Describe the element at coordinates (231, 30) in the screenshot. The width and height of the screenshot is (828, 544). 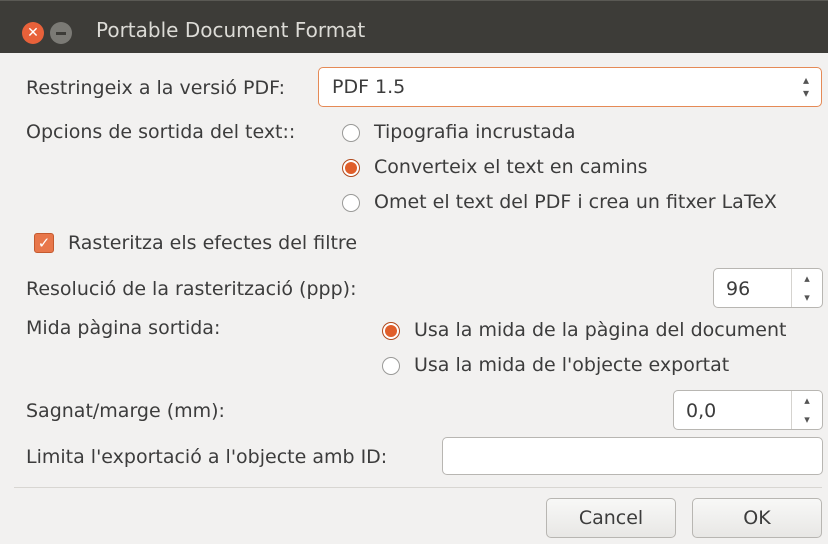
I see `window-title: Portable Document Format` at that location.